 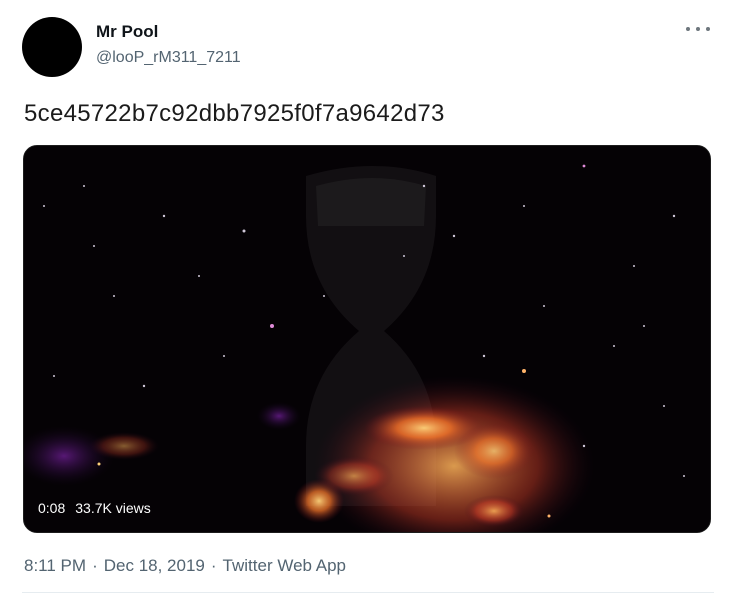 What do you see at coordinates (113, 508) in the screenshot?
I see `video-views: 33.7K views` at bounding box center [113, 508].